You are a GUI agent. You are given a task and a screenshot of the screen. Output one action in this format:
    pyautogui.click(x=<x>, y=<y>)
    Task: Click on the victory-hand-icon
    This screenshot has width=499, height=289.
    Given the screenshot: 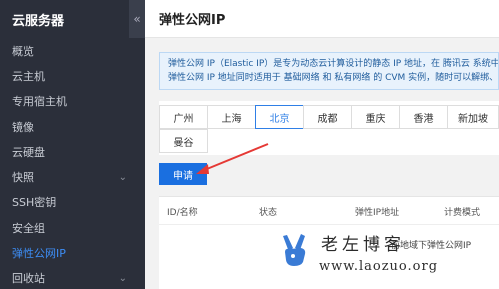 What is the action you would take?
    pyautogui.click(x=294, y=250)
    